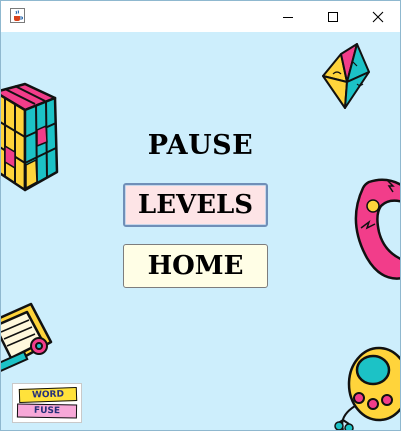  I want to click on home-button: HOME, so click(195, 266).